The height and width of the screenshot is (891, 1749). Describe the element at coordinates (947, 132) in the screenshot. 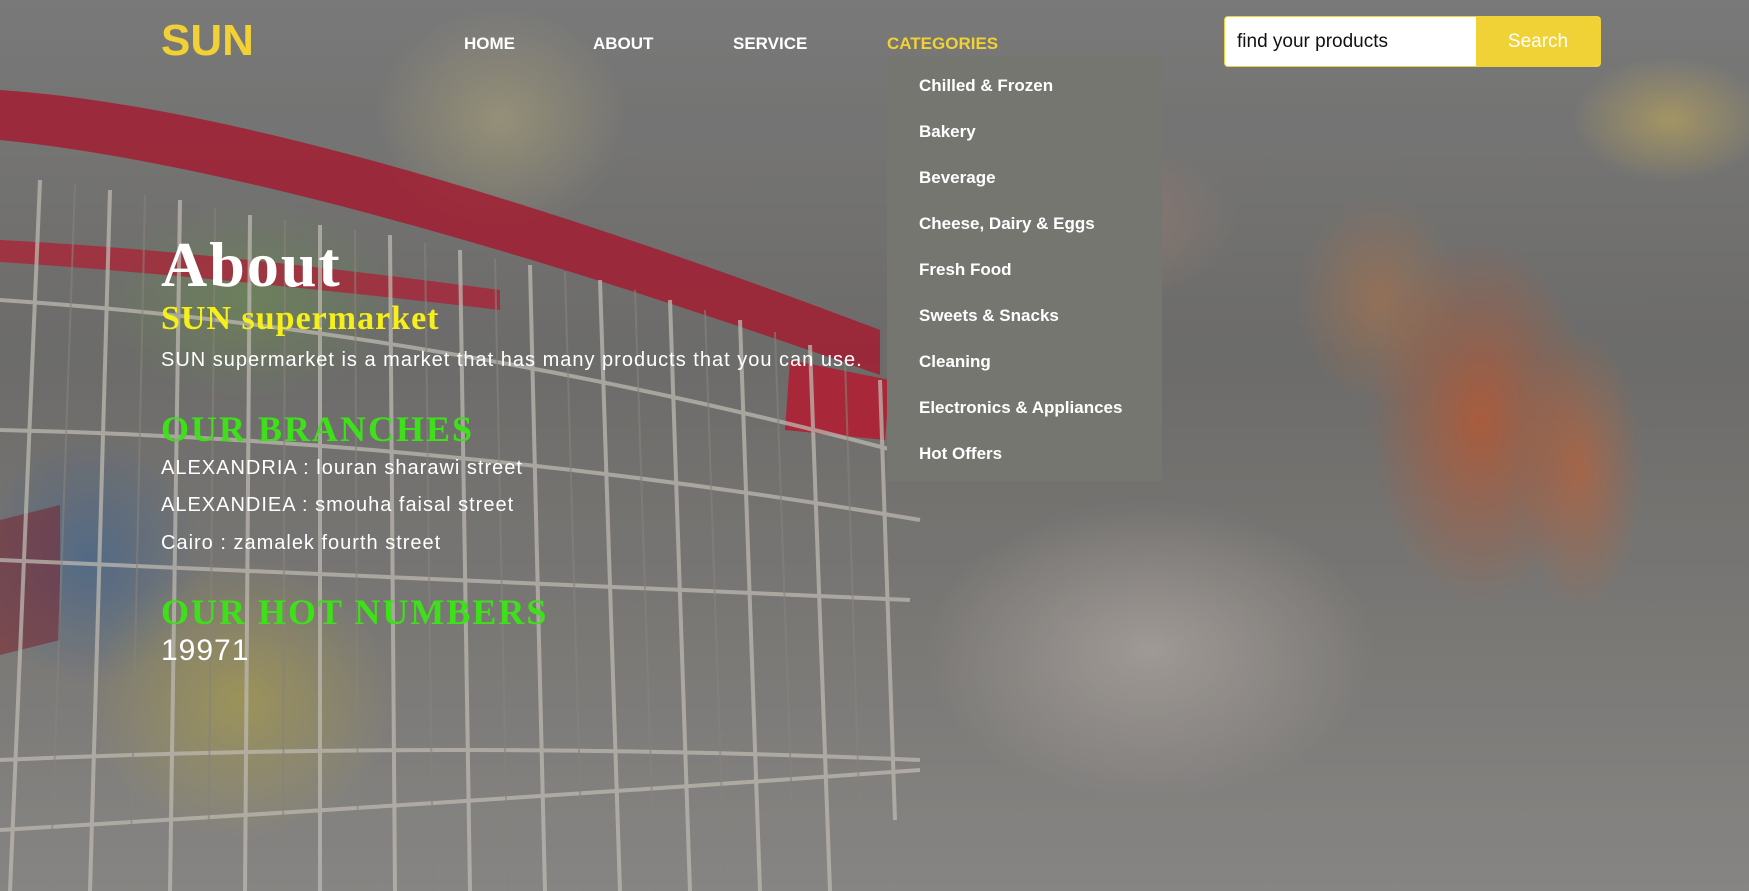

I see `category-bakery: Bakery` at that location.